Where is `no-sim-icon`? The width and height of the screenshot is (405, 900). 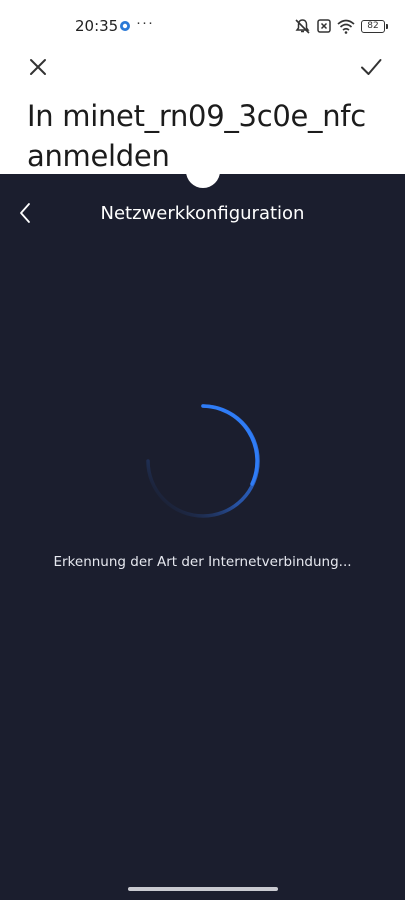 no-sim-icon is located at coordinates (324, 26).